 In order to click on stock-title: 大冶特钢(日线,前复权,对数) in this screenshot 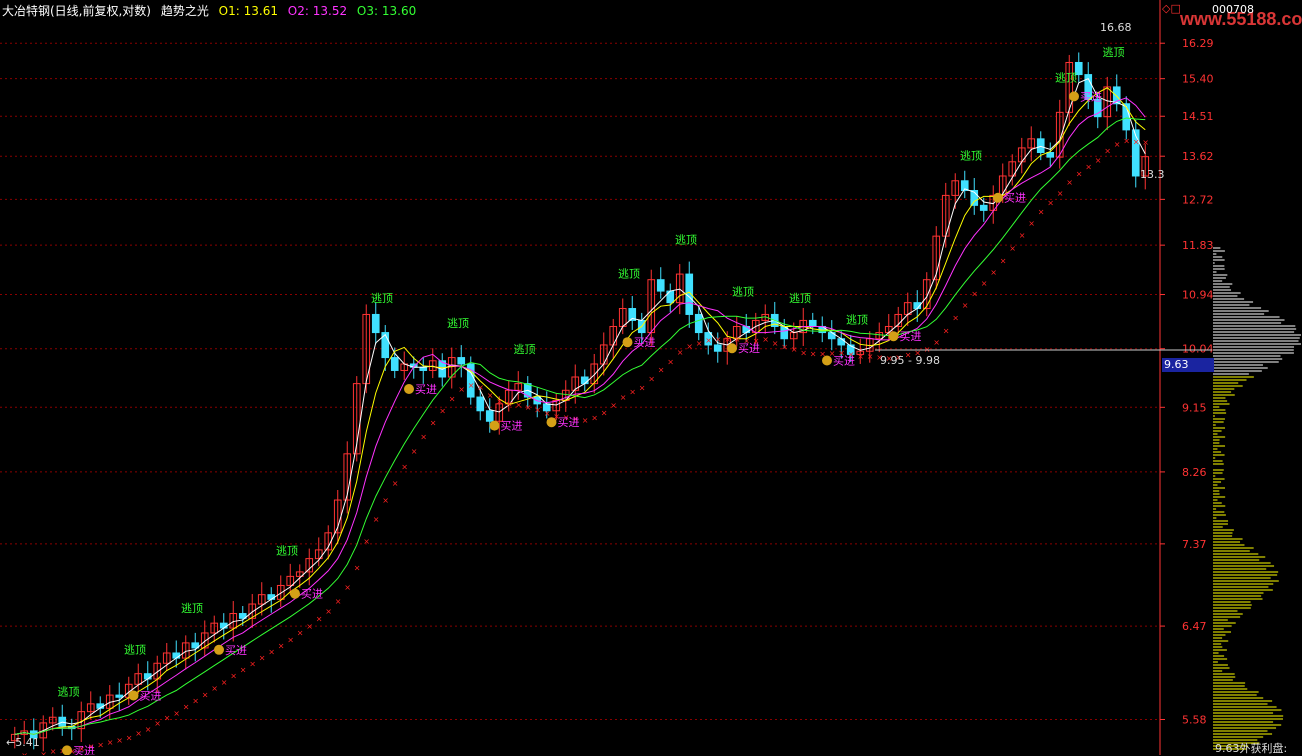, I will do `click(76, 11)`.